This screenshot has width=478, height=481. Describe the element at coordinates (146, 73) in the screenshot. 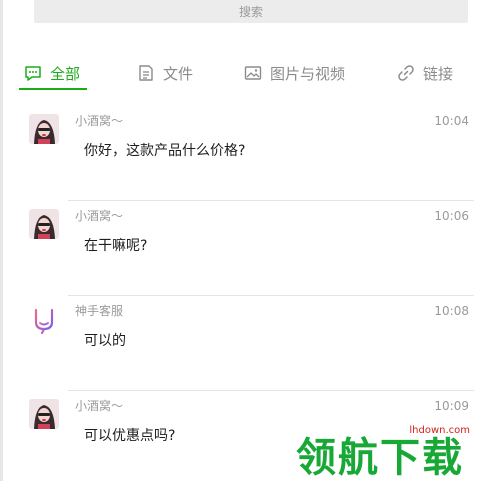

I see `document-icon` at that location.